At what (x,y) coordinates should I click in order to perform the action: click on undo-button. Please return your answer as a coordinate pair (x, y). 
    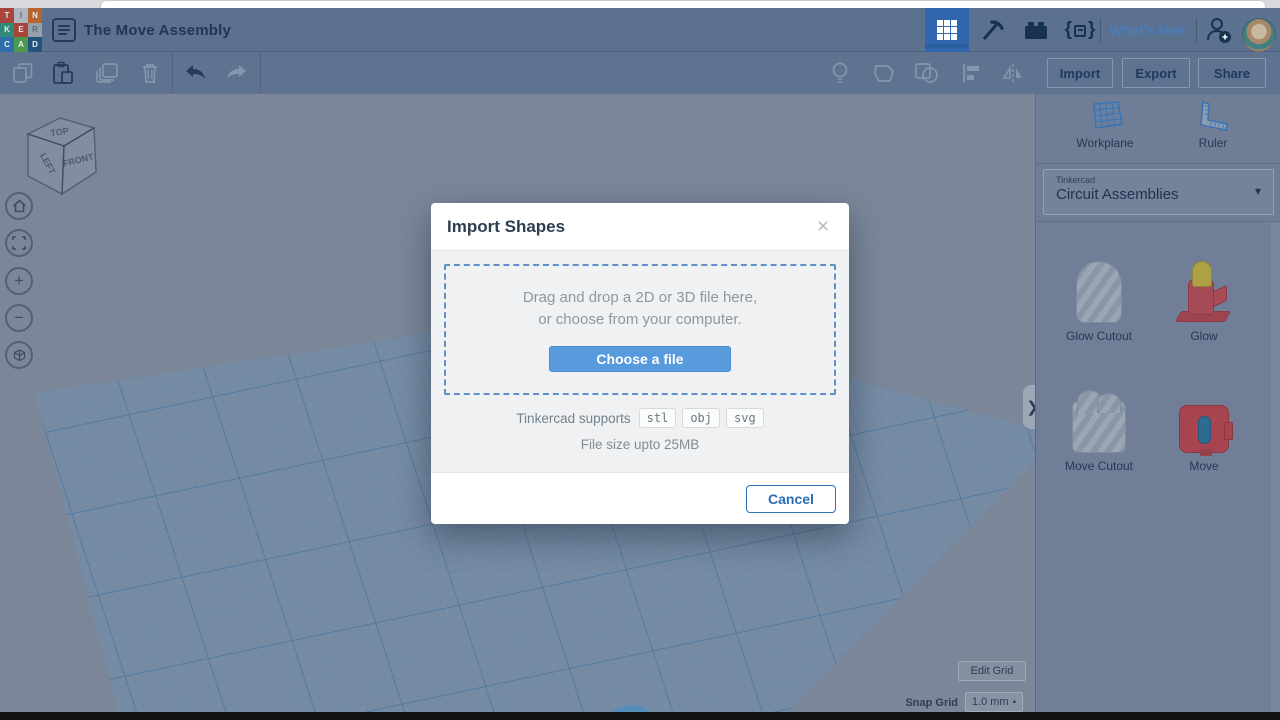
    Looking at the image, I should click on (195, 73).